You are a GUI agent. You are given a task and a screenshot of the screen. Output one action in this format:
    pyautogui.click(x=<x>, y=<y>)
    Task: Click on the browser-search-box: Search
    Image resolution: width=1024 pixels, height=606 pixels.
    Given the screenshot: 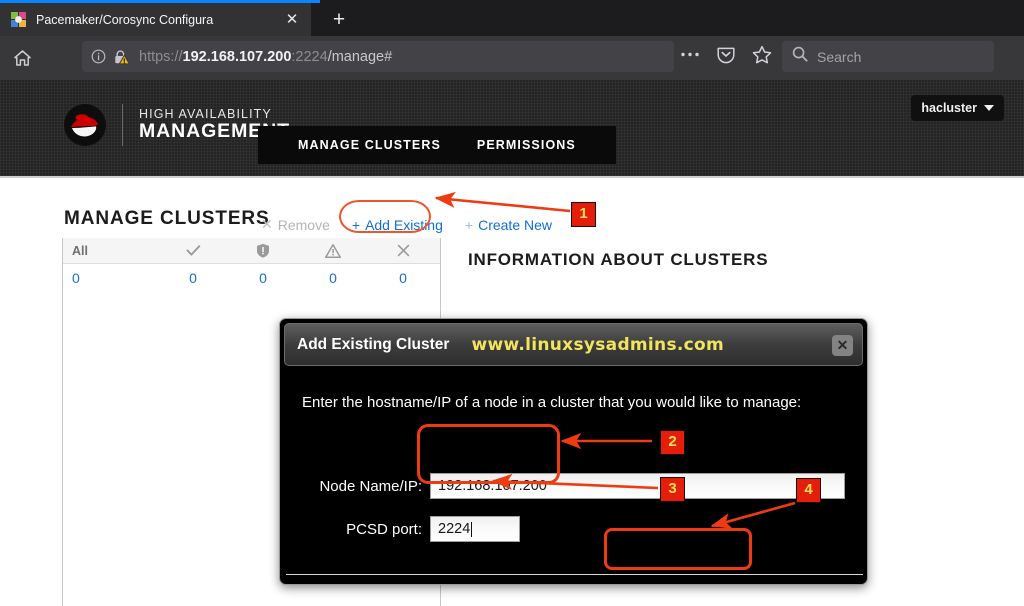 What is the action you would take?
    pyautogui.click(x=888, y=56)
    